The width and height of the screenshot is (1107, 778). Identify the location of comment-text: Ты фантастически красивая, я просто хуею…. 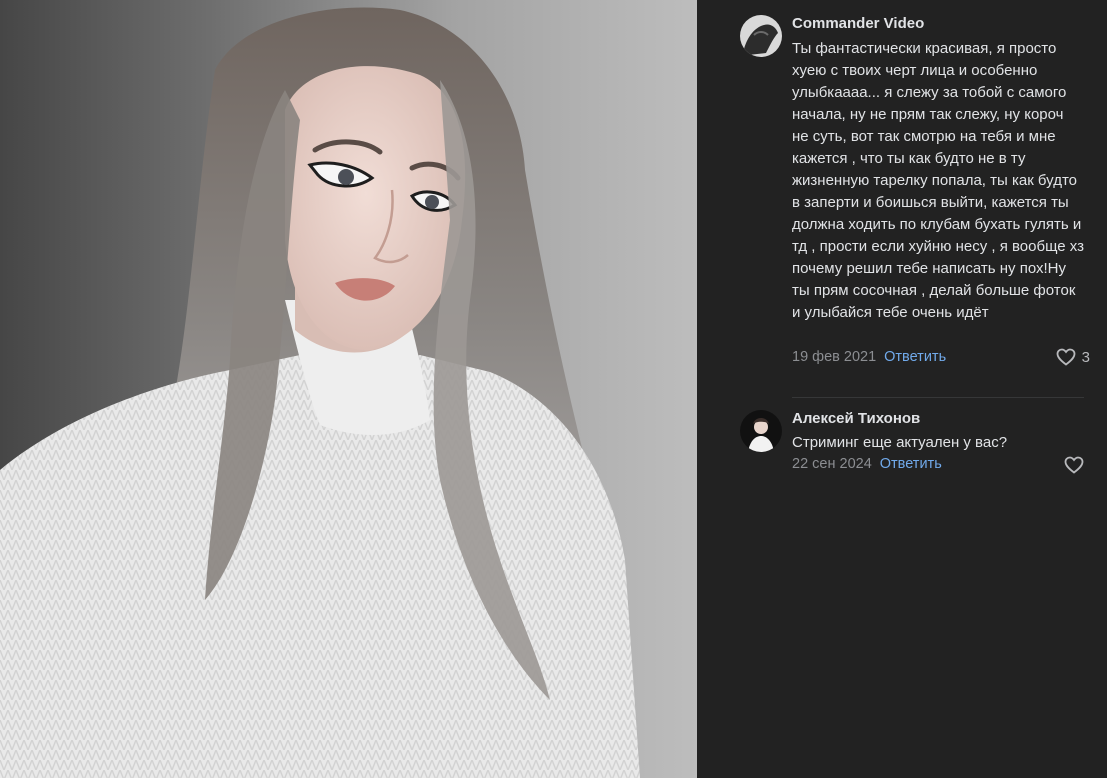
(938, 180).